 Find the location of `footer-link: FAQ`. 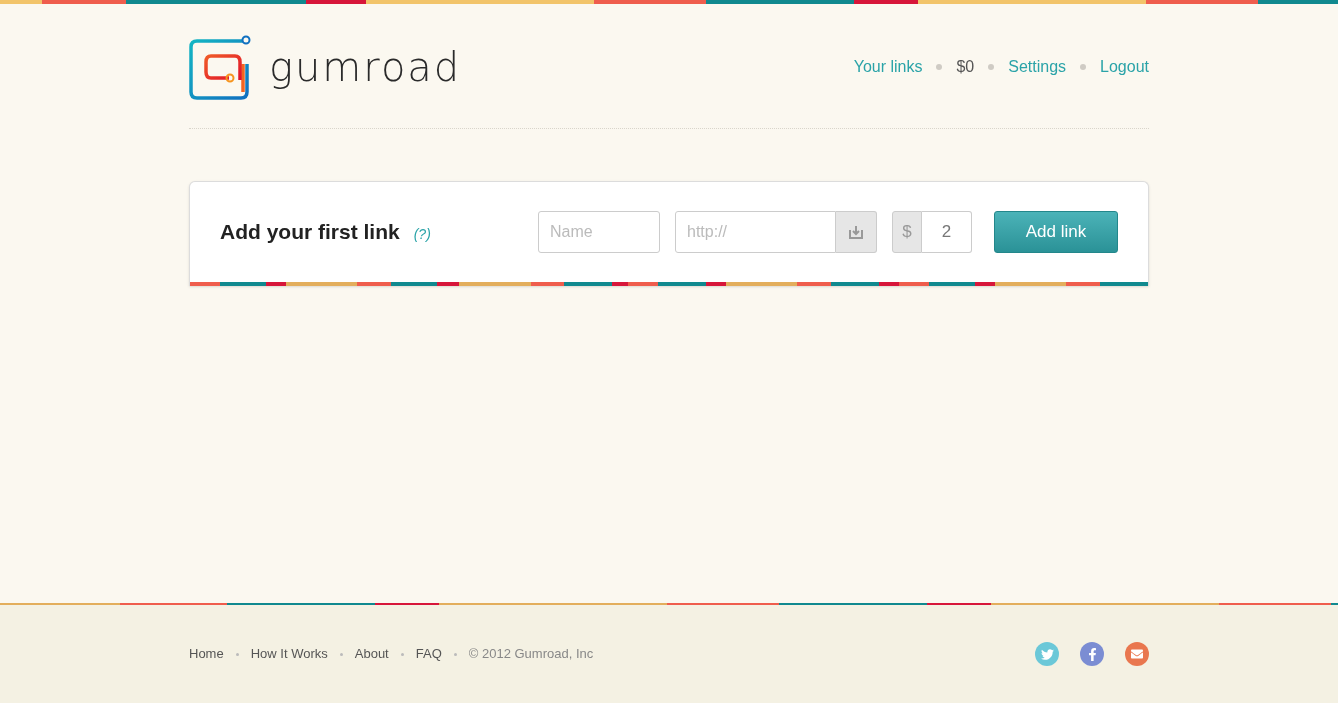

footer-link: FAQ is located at coordinates (428, 654).